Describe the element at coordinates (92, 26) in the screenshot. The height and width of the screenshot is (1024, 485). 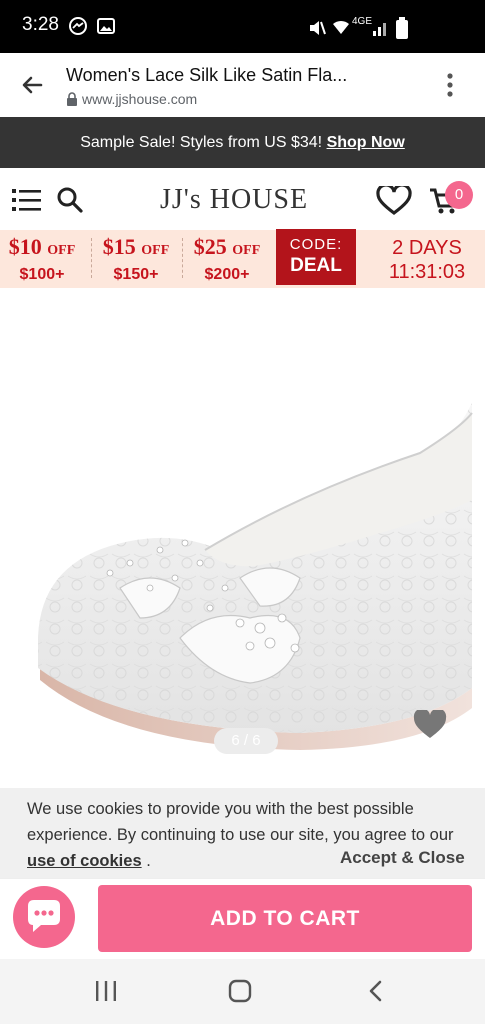
I see `status-notification-icons` at that location.